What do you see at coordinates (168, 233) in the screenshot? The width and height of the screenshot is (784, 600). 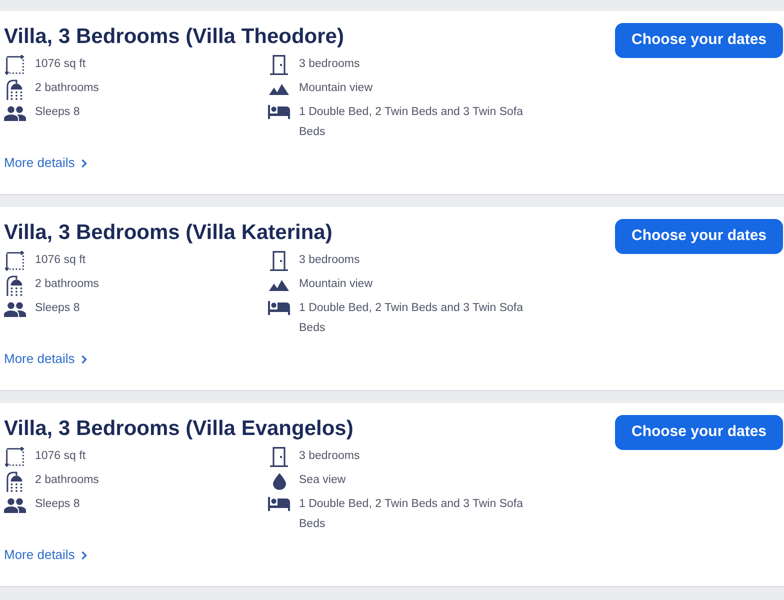 I see `listing-title: Villa, 3 Bedrooms (Villa Katerina)` at bounding box center [168, 233].